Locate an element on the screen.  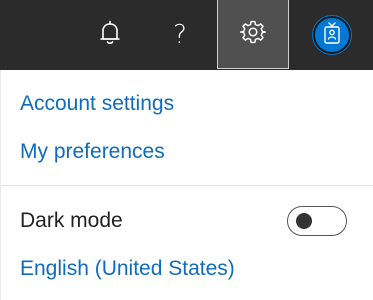
notifications-button is located at coordinates (110, 35).